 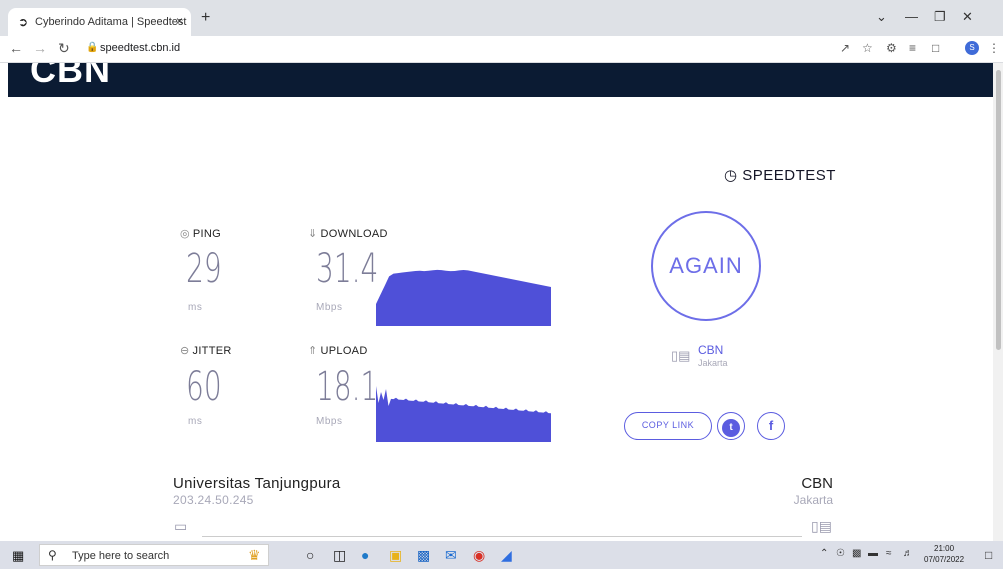 I want to click on twitter-button: t, so click(x=731, y=426).